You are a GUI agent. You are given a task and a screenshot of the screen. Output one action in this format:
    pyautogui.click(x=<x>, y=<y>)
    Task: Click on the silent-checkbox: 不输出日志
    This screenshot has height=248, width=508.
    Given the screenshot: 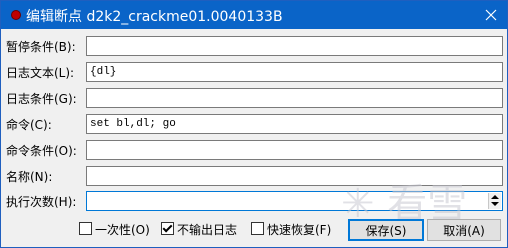 What is the action you would take?
    pyautogui.click(x=206, y=229)
    